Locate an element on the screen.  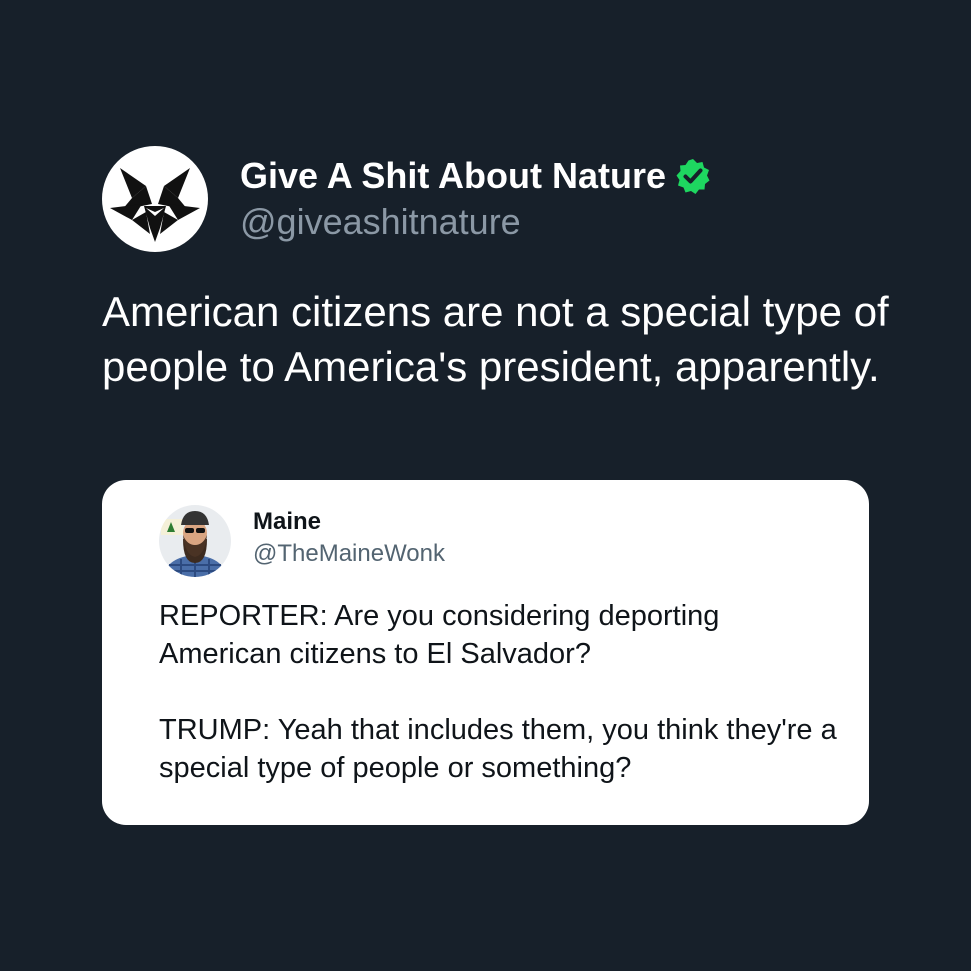
quoted-display-name: Maine is located at coordinates (349, 522).